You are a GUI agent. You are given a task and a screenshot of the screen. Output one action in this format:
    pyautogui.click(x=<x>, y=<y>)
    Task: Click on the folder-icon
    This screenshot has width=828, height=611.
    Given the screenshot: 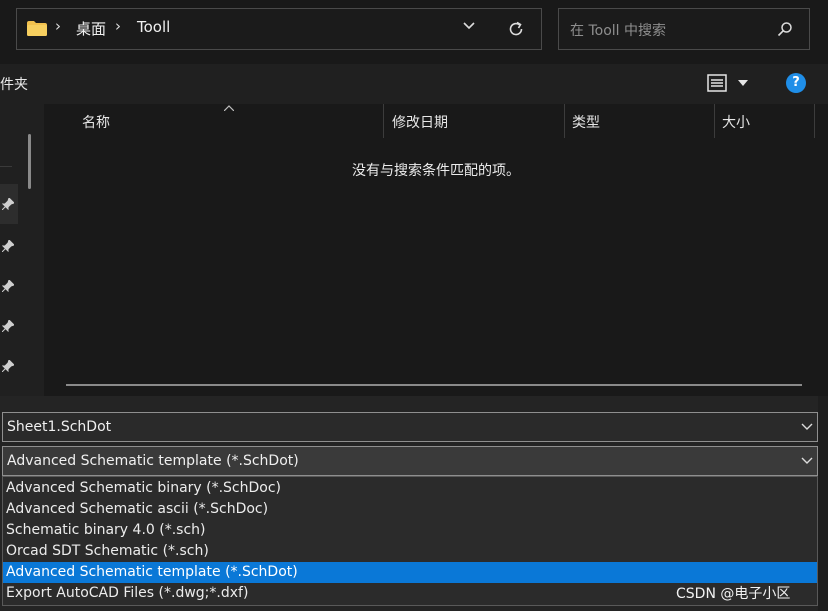 What is the action you would take?
    pyautogui.click(x=37, y=28)
    